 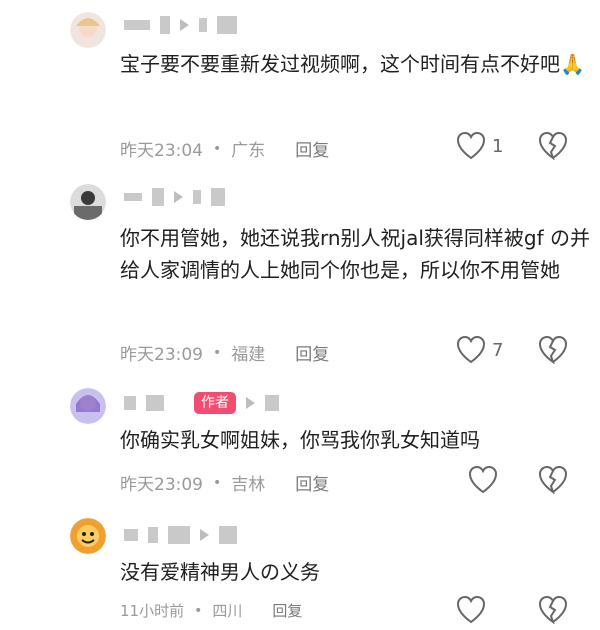 I want to click on like-button: 7, so click(x=479, y=350).